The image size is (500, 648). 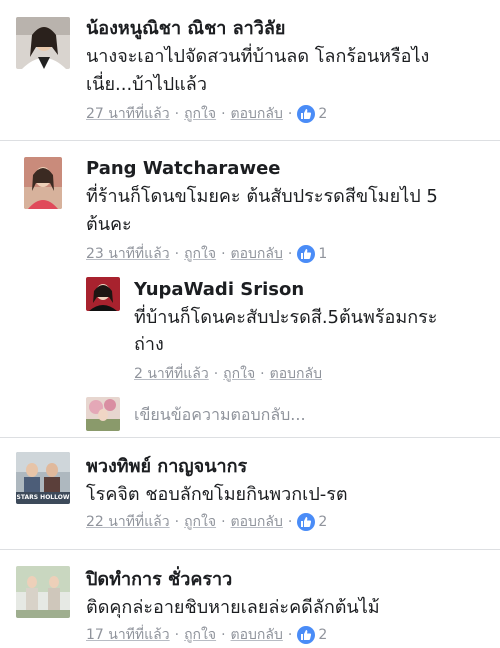 What do you see at coordinates (183, 169) in the screenshot?
I see `comment-author: Pang Watcharawee` at bounding box center [183, 169].